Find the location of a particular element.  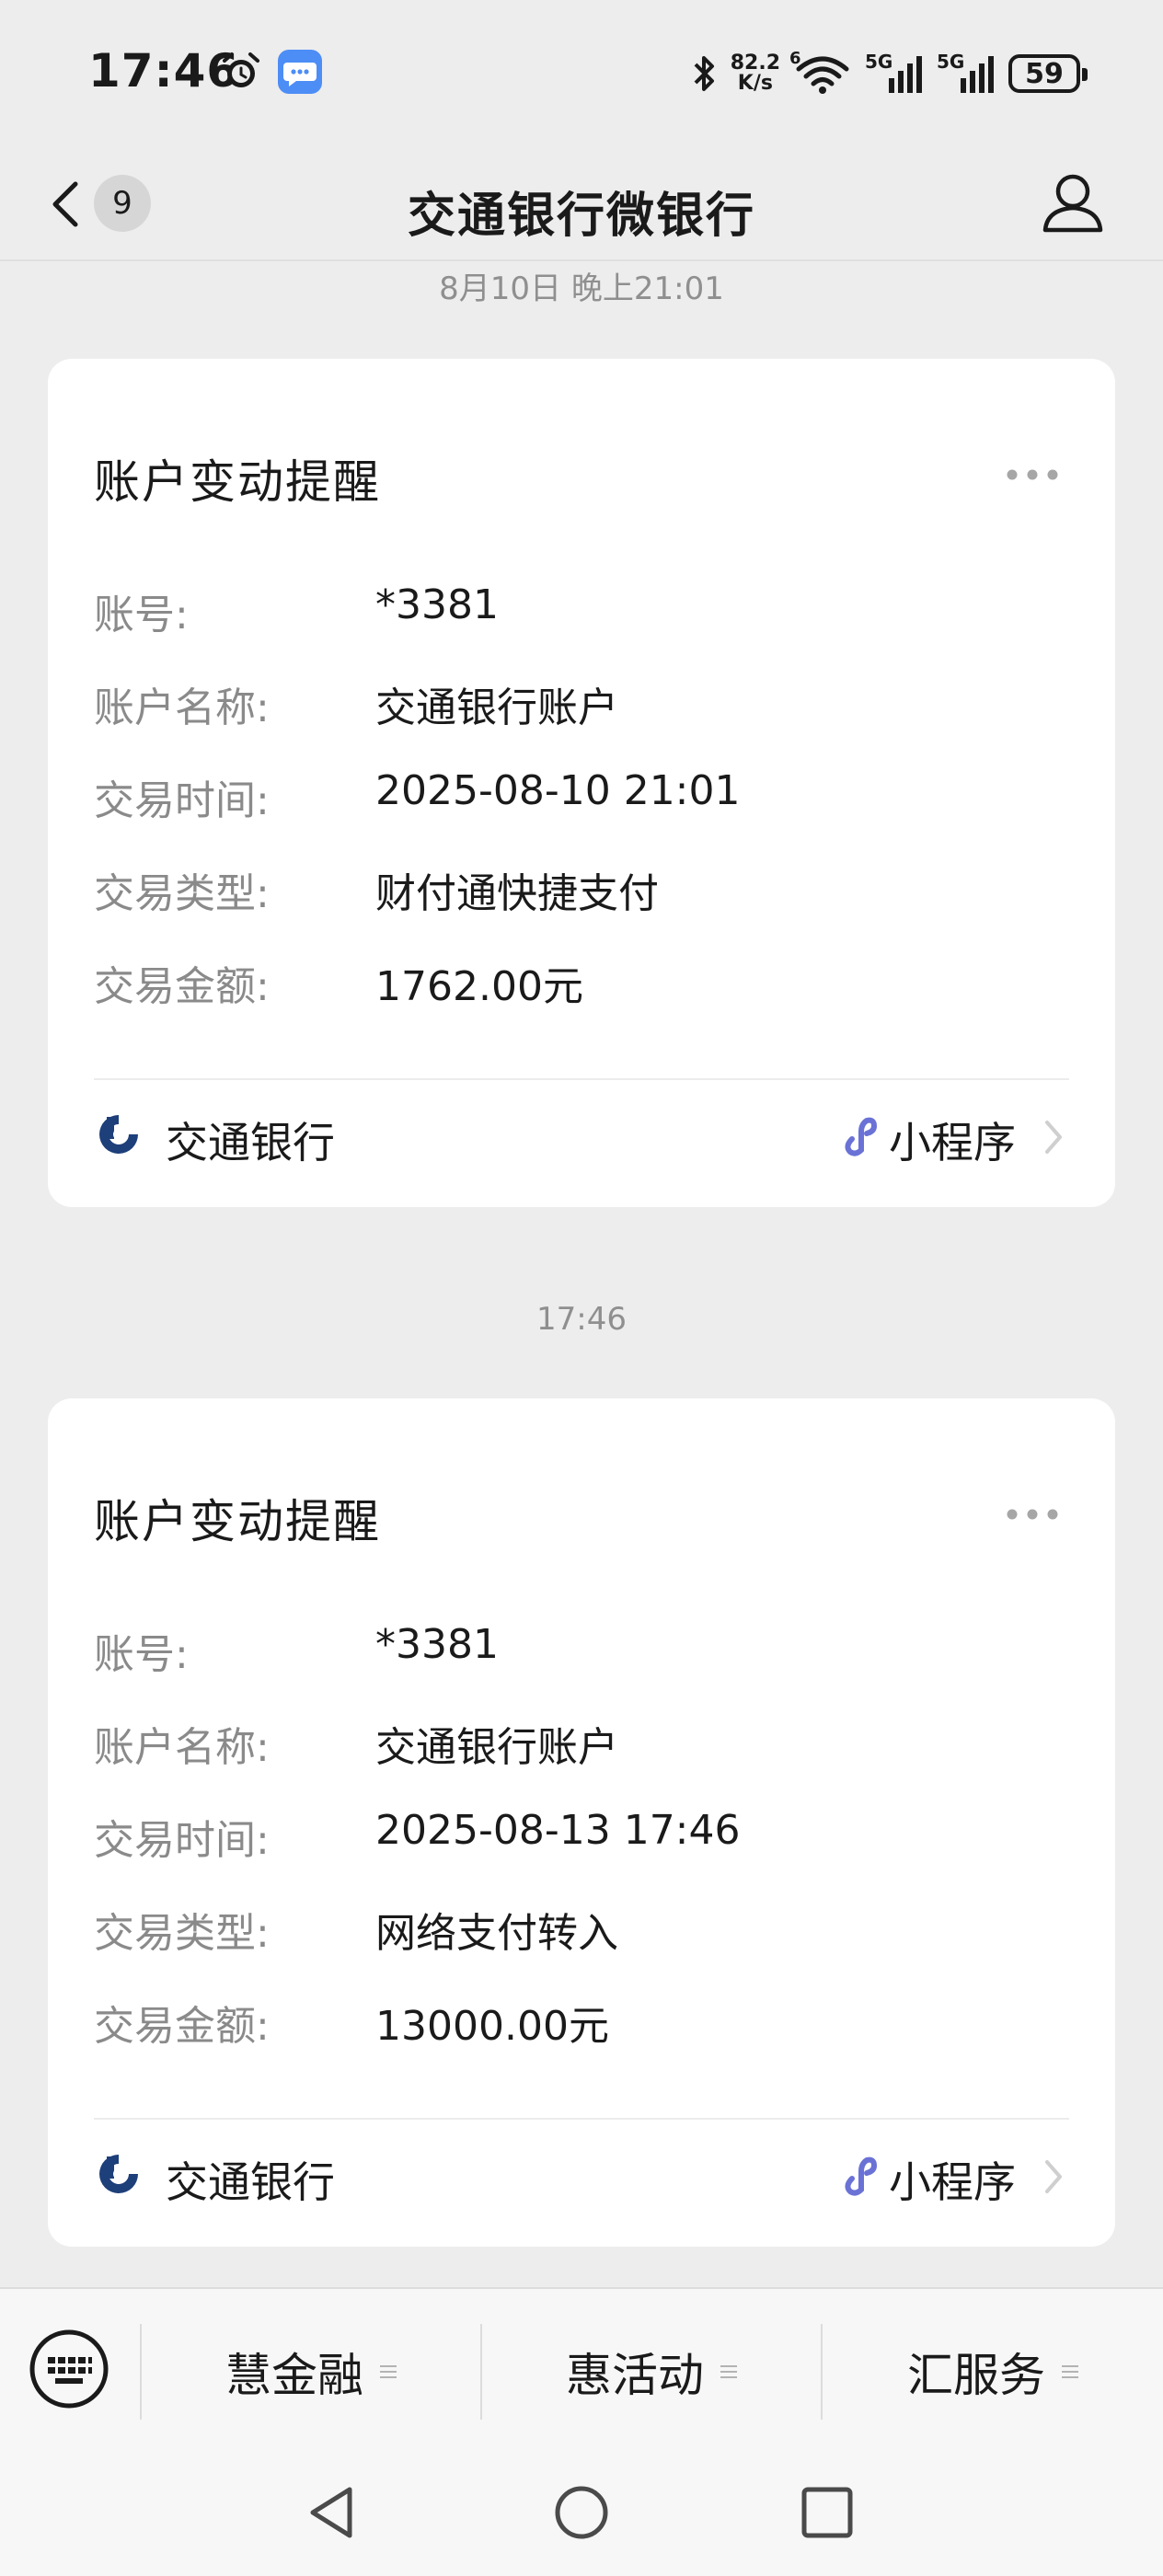

person-icon is located at coordinates (1072, 202).